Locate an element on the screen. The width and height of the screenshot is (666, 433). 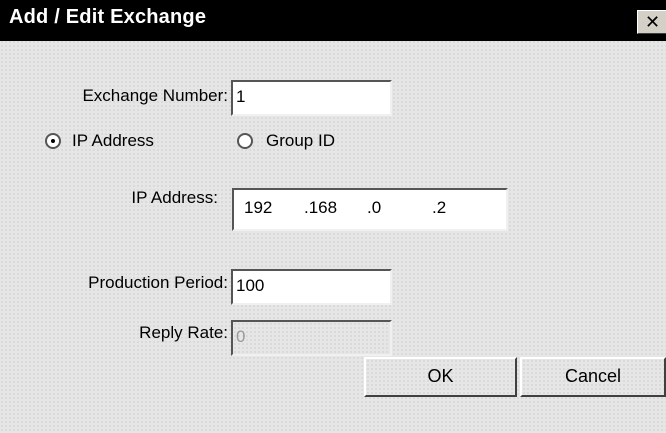
dialog-title: Add / Edit Exchange is located at coordinates (108, 17).